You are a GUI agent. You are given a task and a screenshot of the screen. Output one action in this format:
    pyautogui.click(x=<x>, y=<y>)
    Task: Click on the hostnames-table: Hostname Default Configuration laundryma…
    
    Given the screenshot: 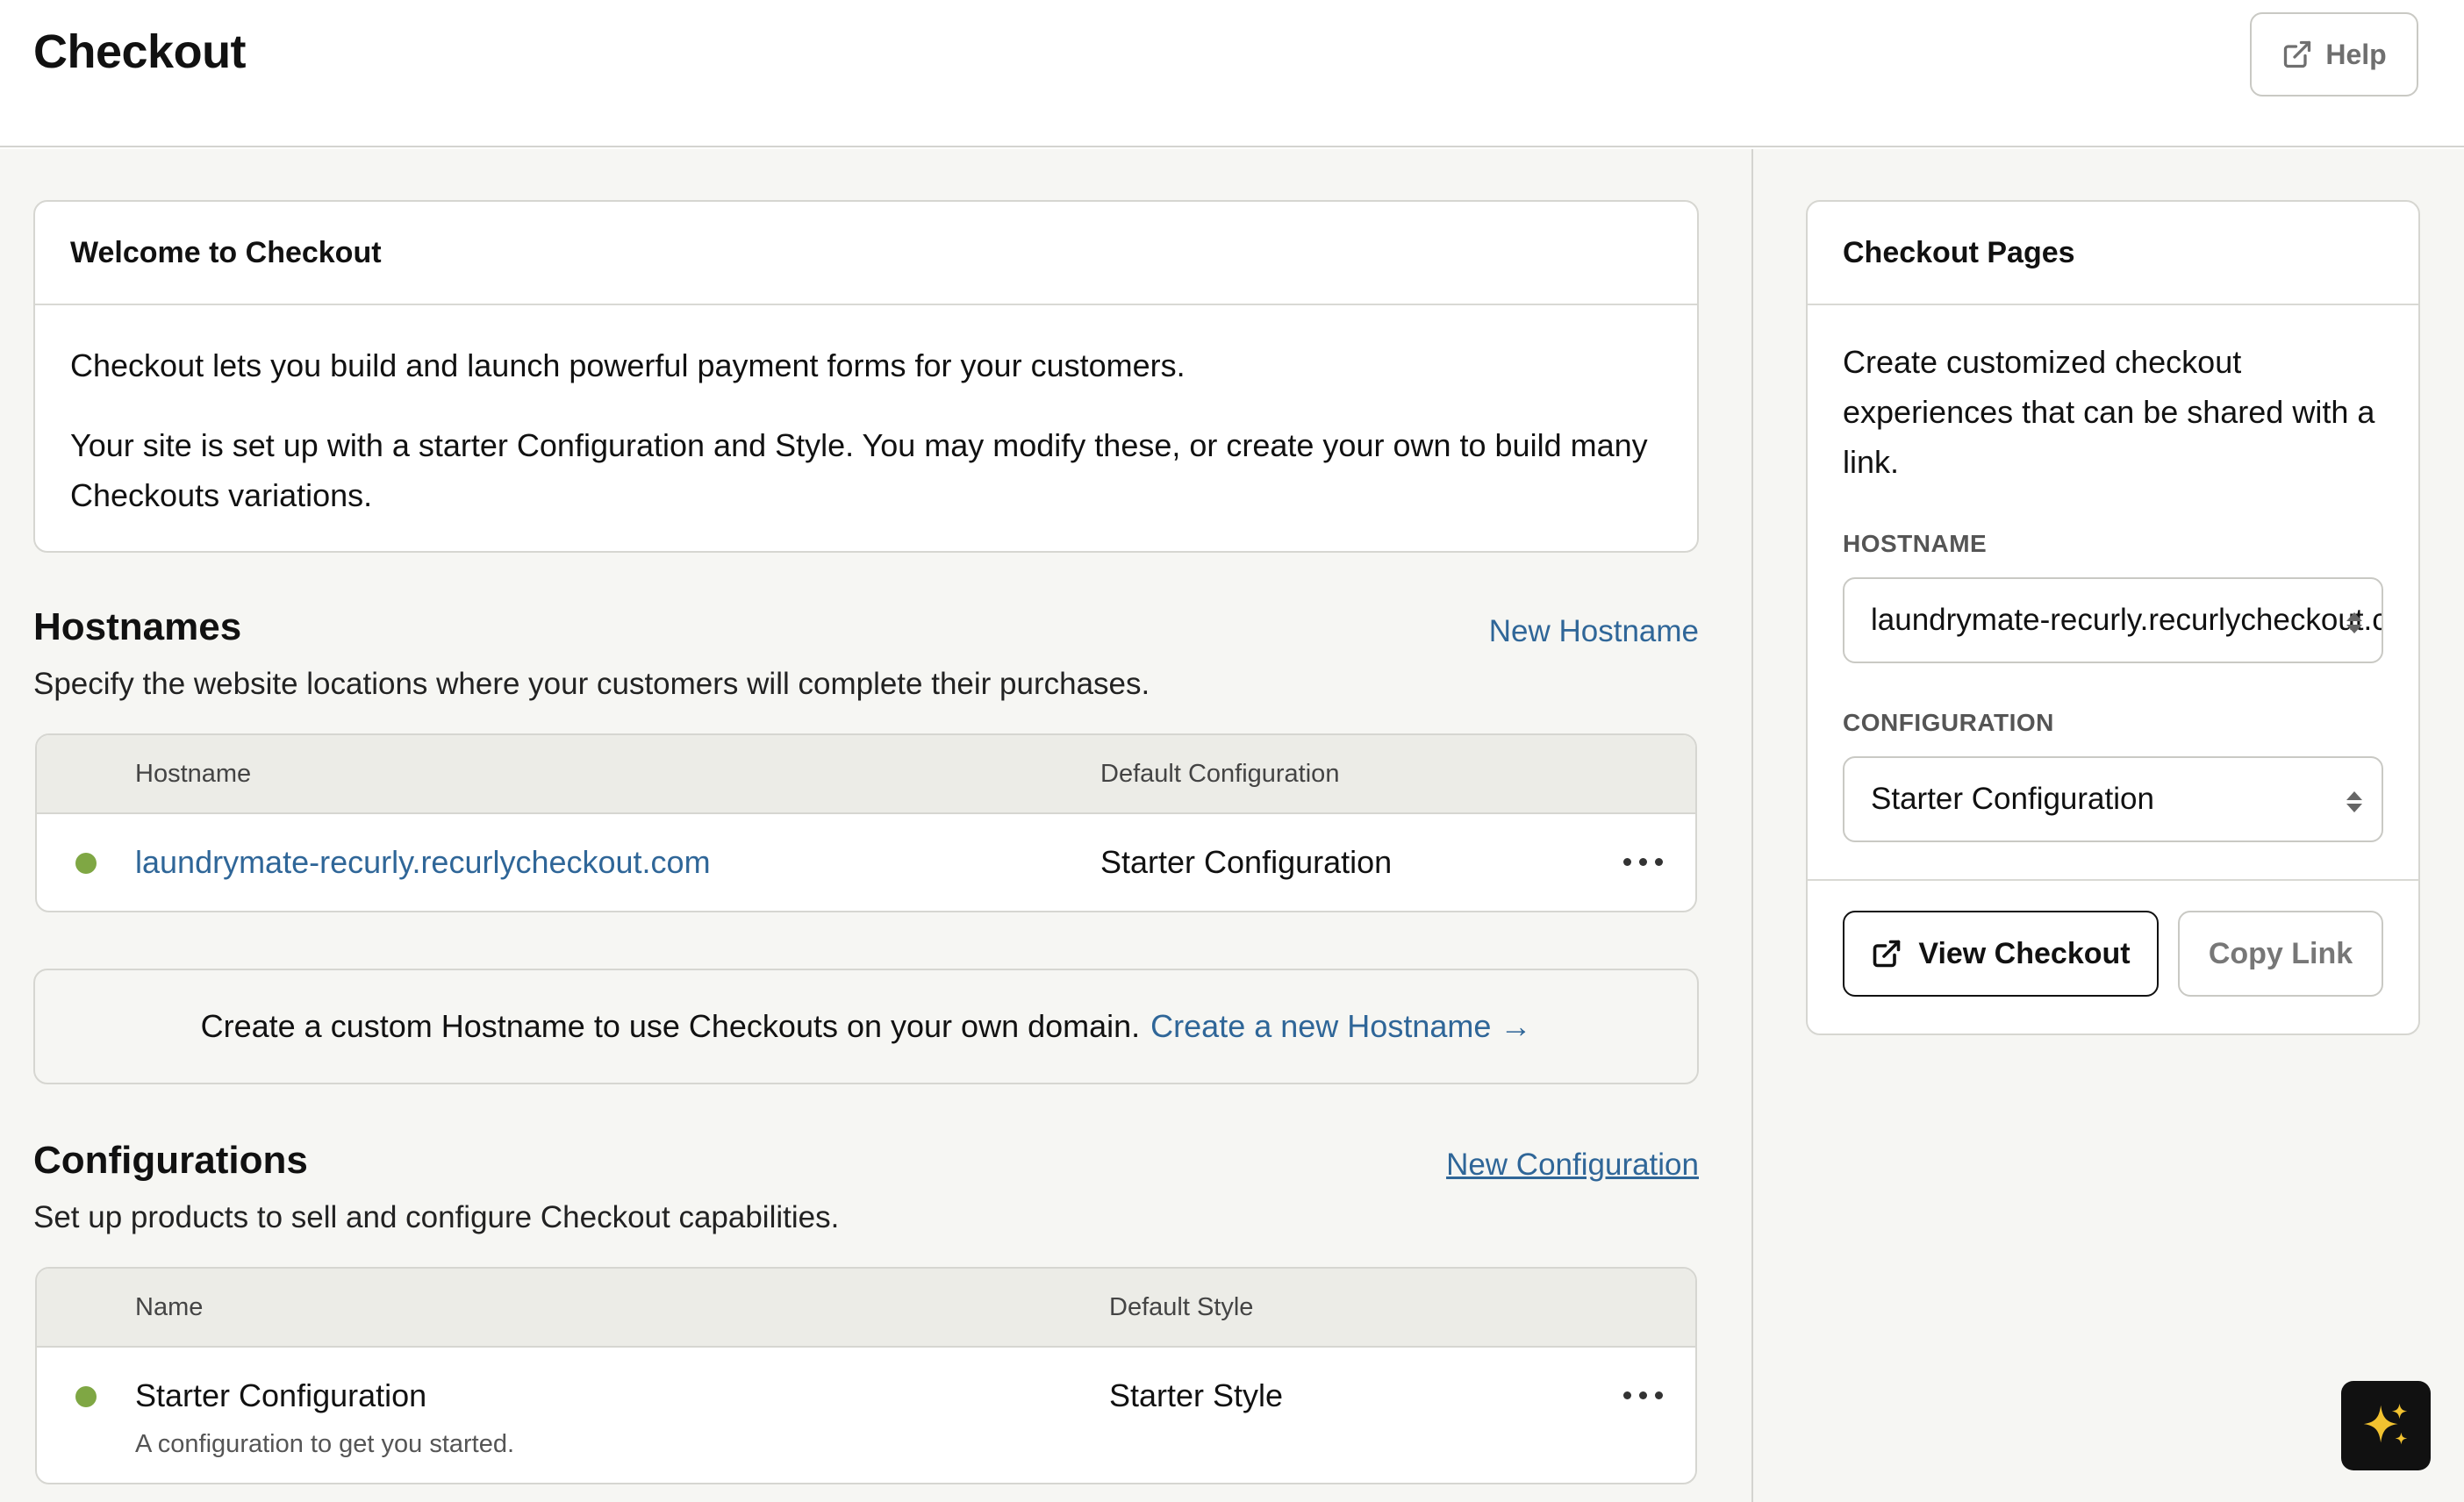 What is the action you would take?
    pyautogui.click(x=866, y=822)
    